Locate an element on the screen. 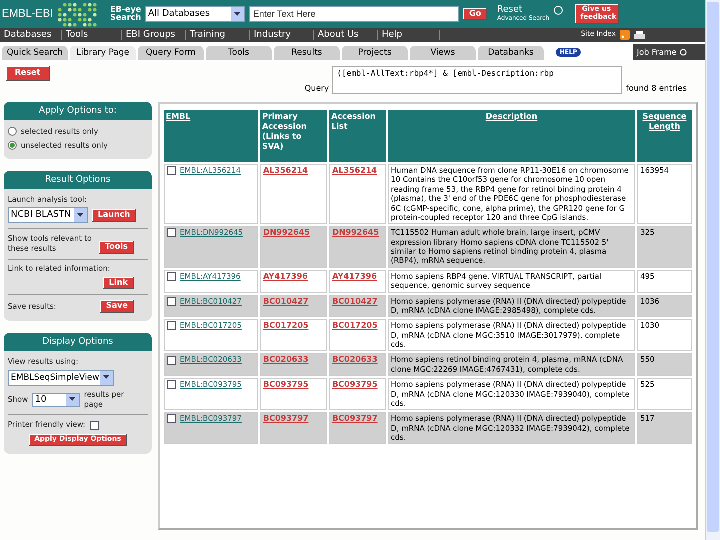 The image size is (720, 540). tool-select: NCBI BLASTN is located at coordinates (48, 215).